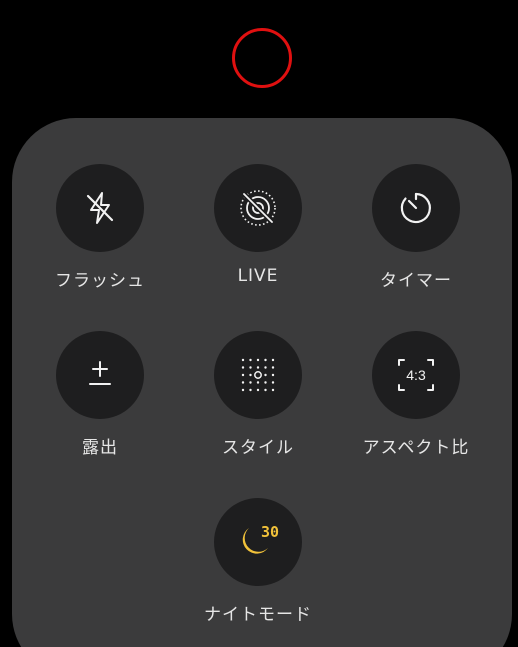 This screenshot has width=518, height=647. I want to click on styles-button, so click(258, 375).